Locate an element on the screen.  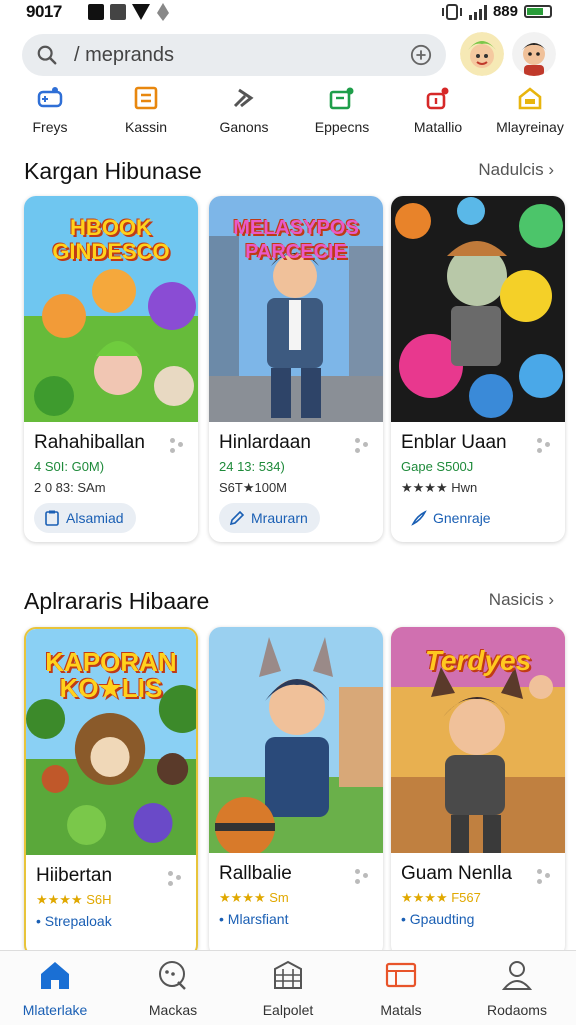
nav-item-home: Mlaterlake is located at coordinates (55, 988).